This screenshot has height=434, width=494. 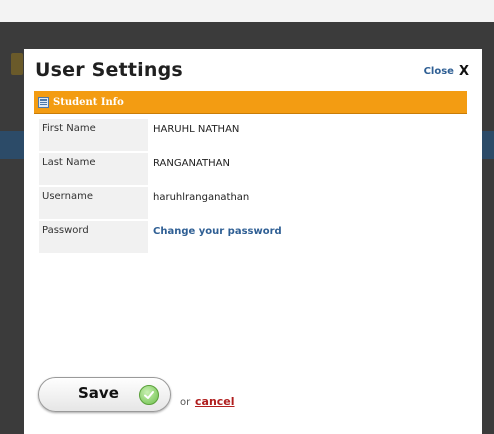 What do you see at coordinates (93, 169) in the screenshot?
I see `field-label: Last Name` at bounding box center [93, 169].